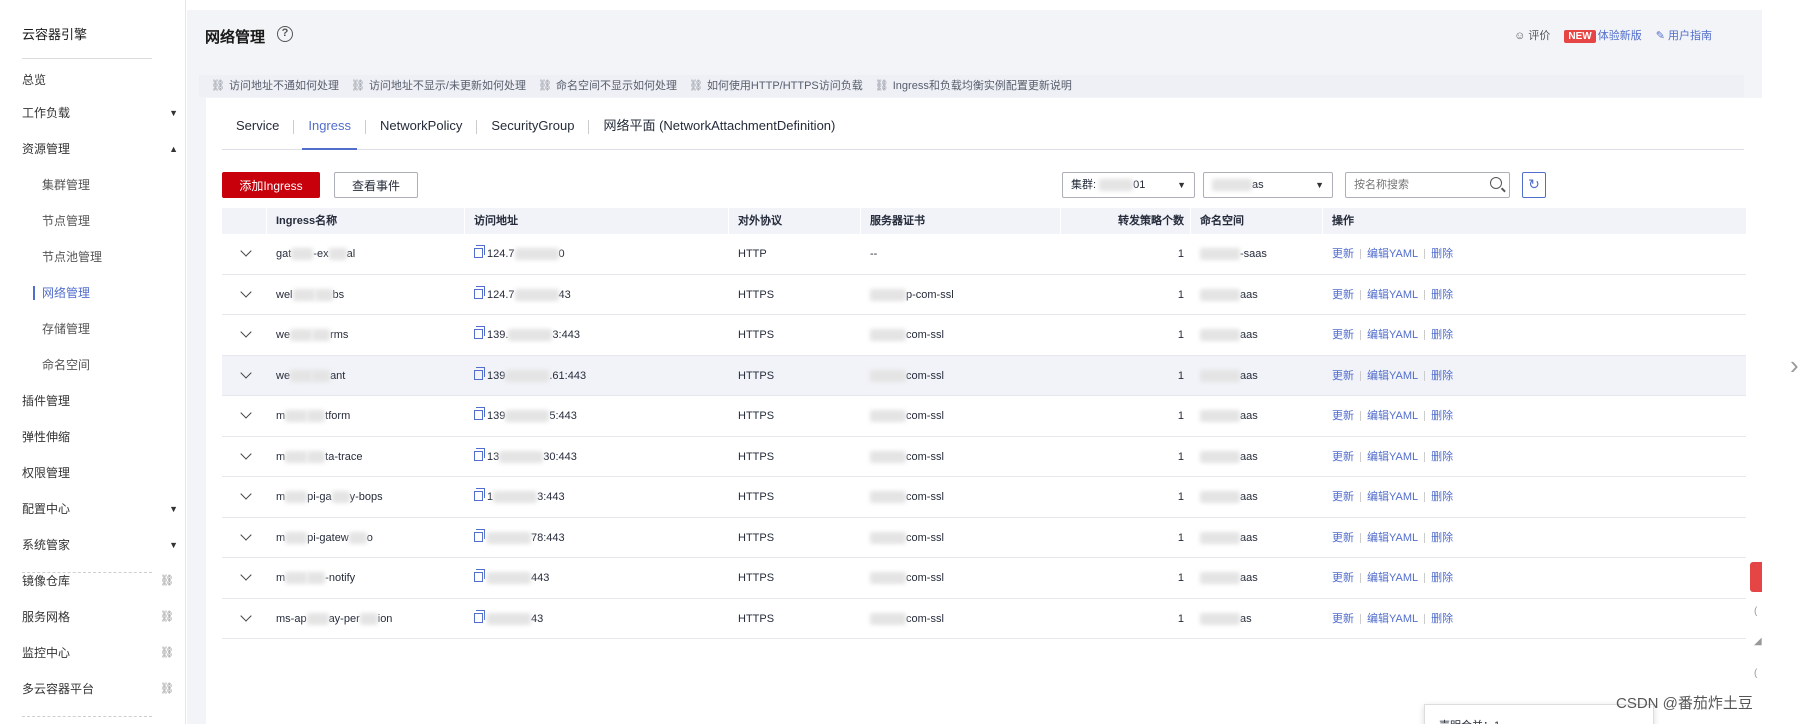 The image size is (1802, 724). What do you see at coordinates (1268, 185) in the screenshot?
I see `namespace-select: as ▼` at bounding box center [1268, 185].